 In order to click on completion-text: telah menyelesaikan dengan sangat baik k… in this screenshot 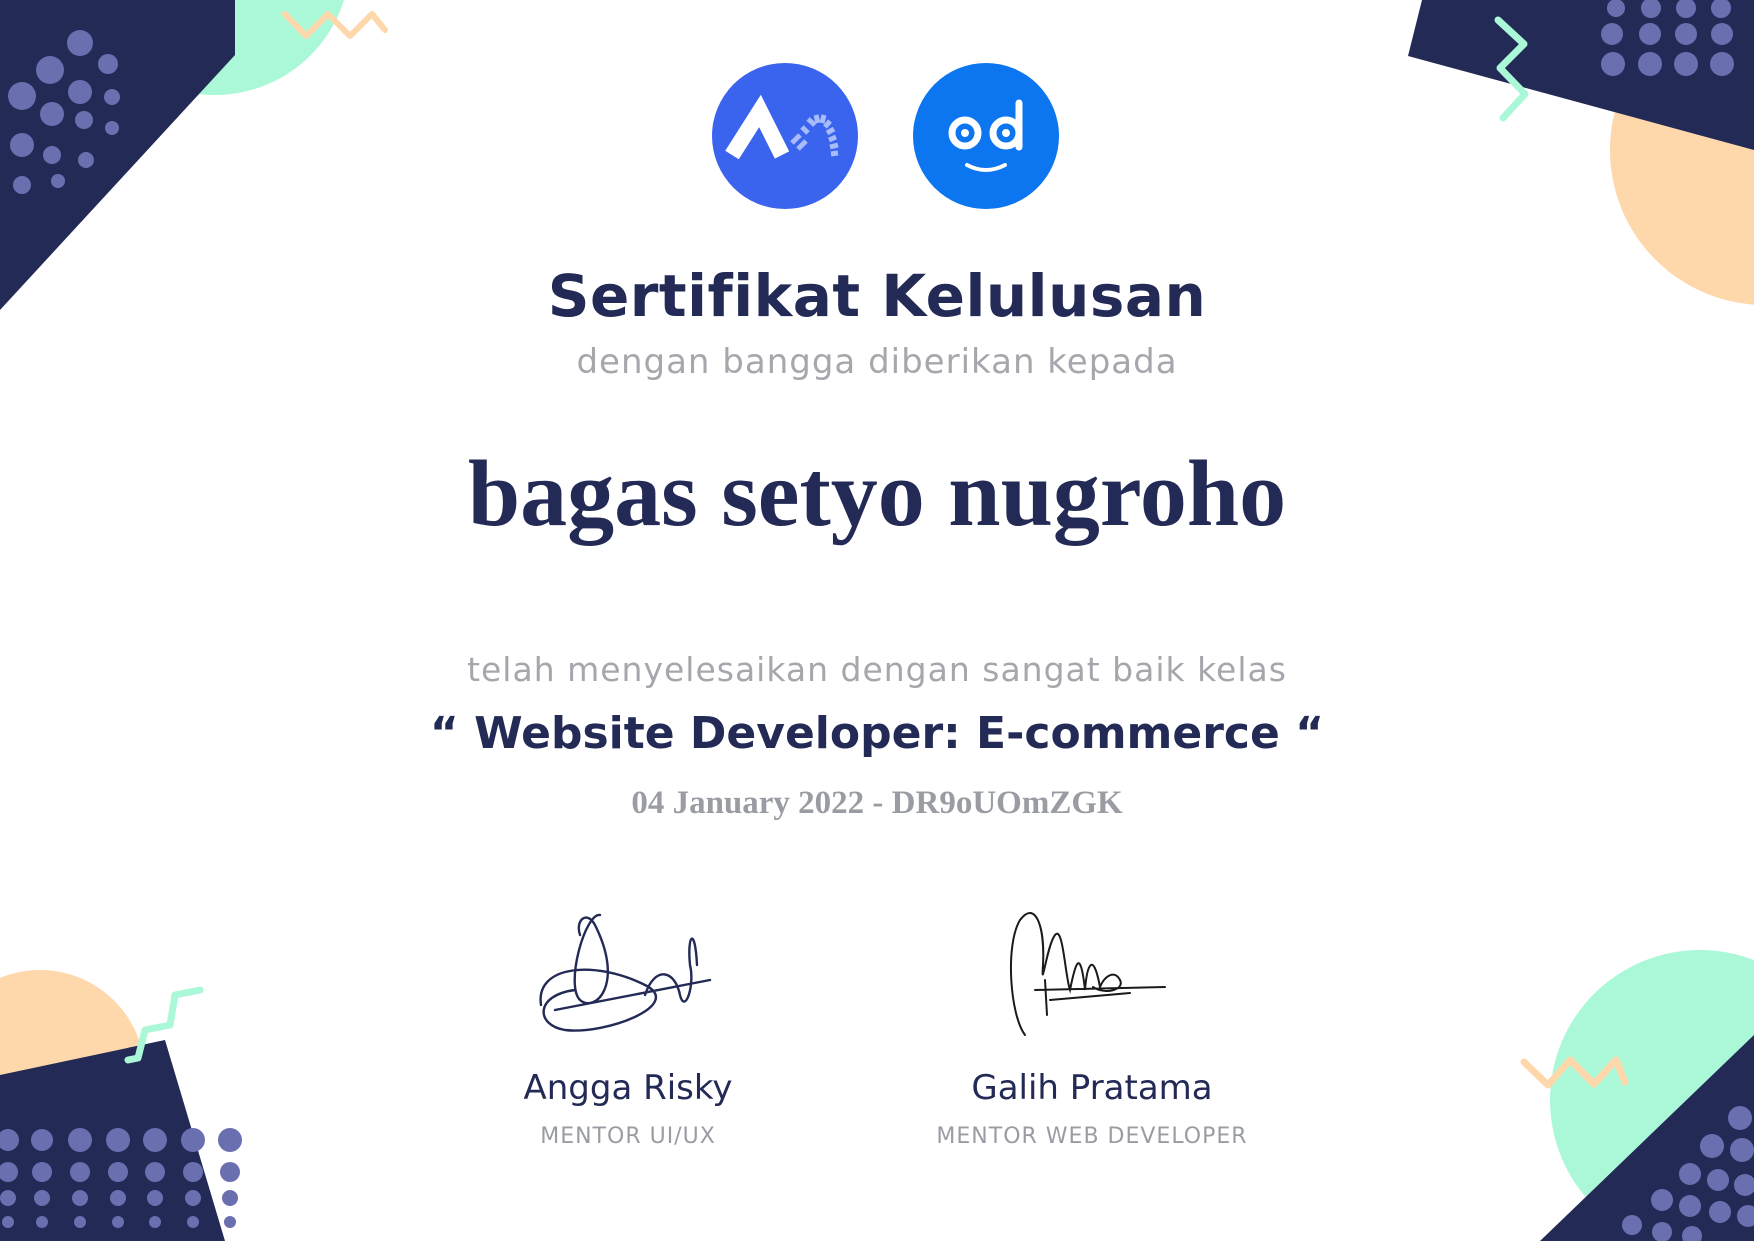, I will do `click(877, 669)`.